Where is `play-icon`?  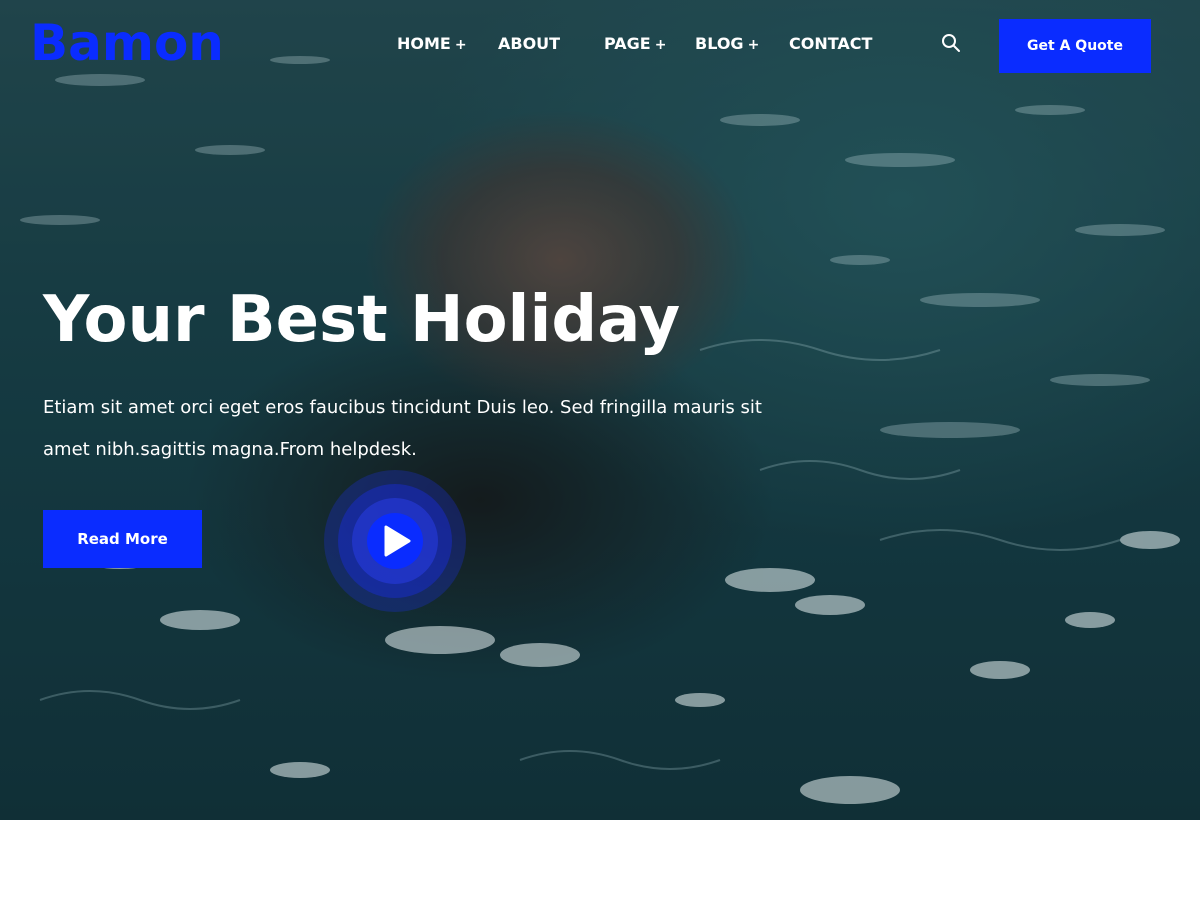
play-icon is located at coordinates (397, 541).